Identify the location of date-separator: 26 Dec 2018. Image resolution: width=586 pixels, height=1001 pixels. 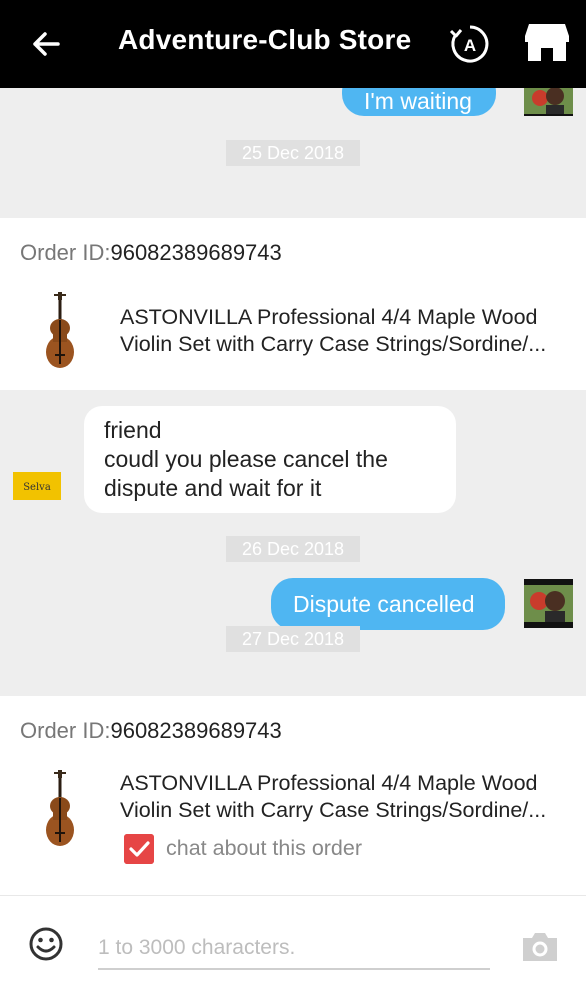
(293, 549).